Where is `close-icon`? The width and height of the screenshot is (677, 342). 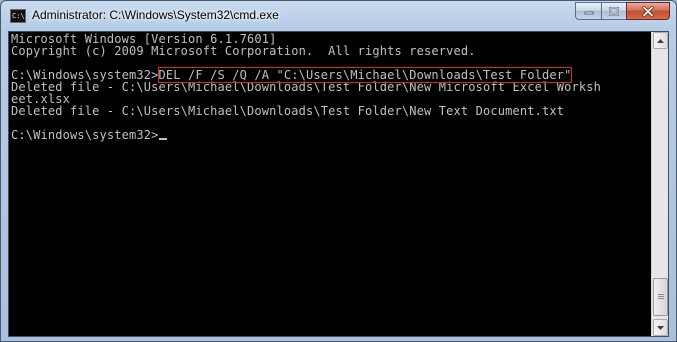 close-icon is located at coordinates (648, 11).